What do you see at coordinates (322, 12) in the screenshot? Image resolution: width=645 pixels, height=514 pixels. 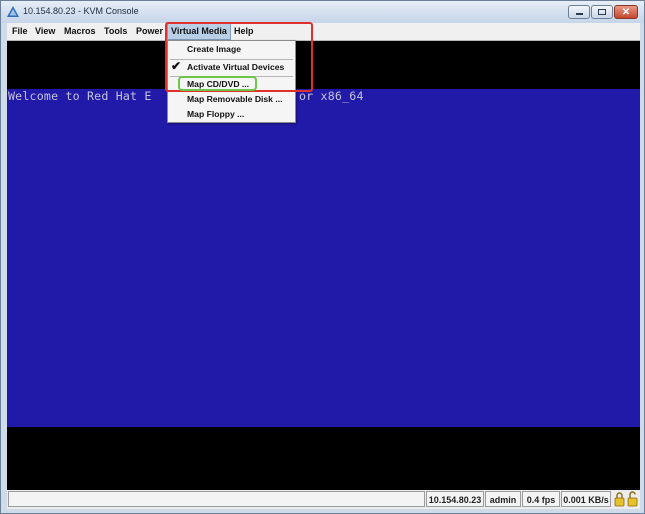 I see `title-bar: 10.154.80.23 - KVM Console ✕` at bounding box center [322, 12].